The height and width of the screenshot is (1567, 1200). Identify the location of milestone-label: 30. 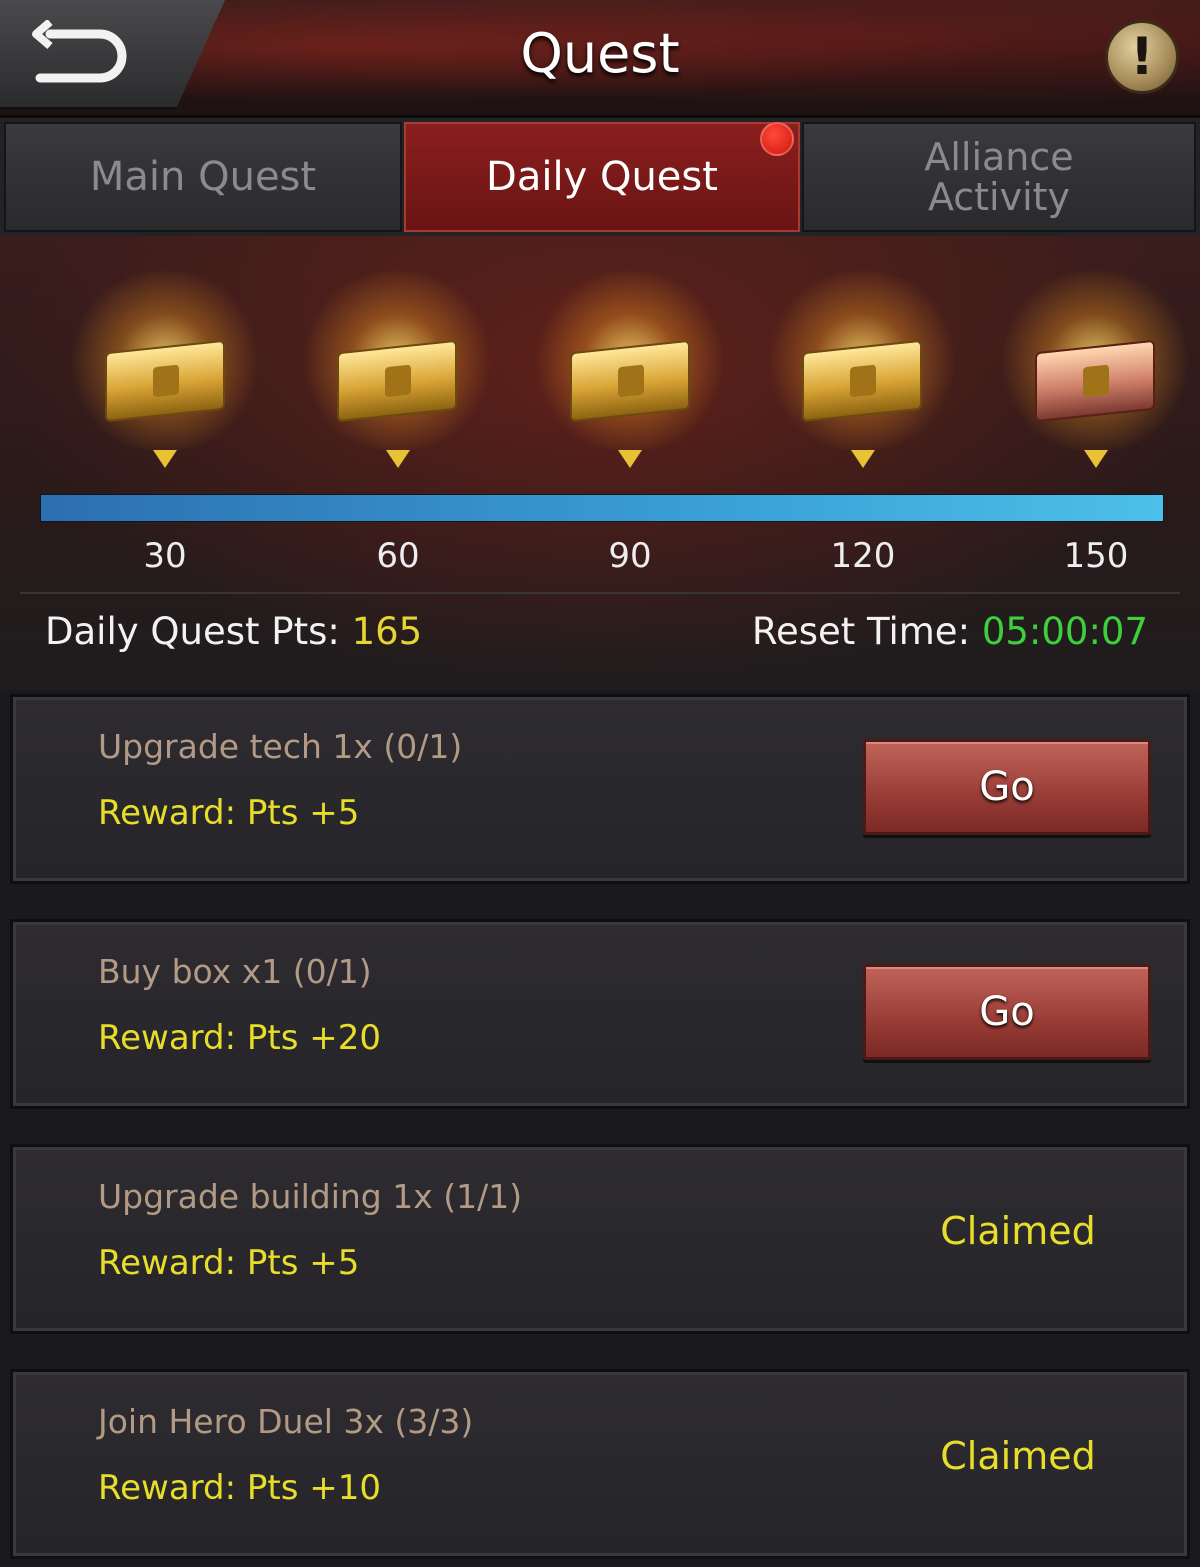
(165, 556).